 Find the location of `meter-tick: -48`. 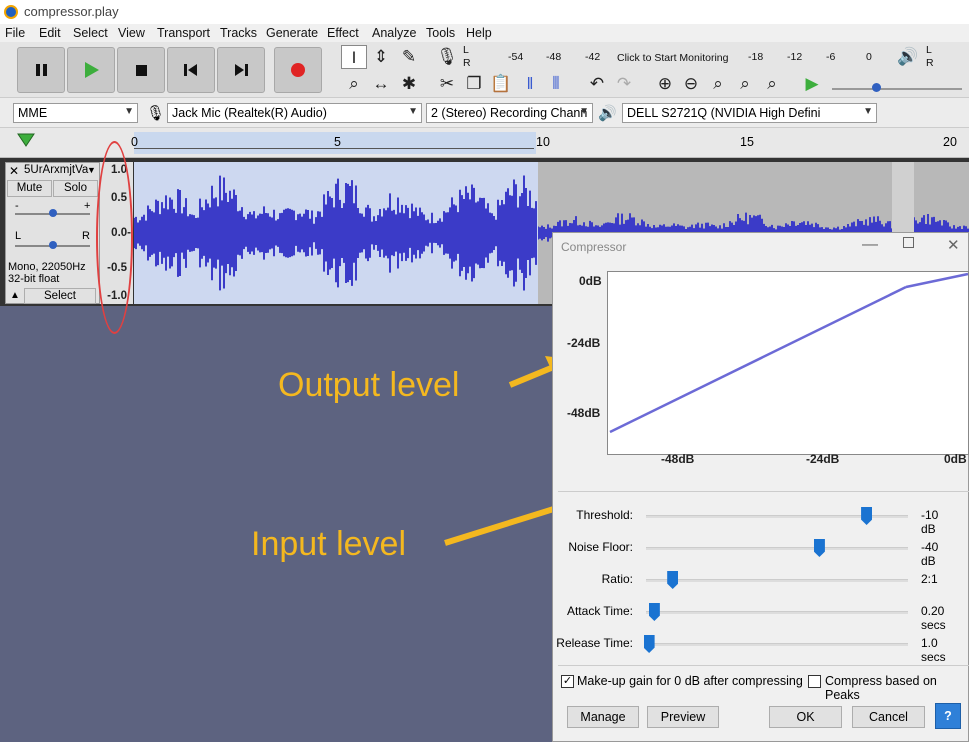

meter-tick: -48 is located at coordinates (554, 57).